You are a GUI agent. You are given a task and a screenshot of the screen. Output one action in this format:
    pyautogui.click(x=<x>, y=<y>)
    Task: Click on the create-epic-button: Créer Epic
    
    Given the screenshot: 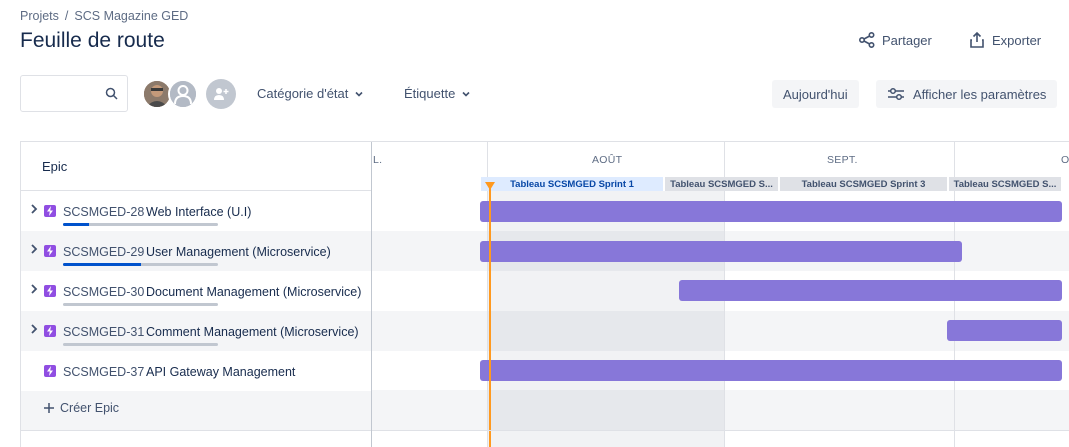 What is the action you would take?
    pyautogui.click(x=81, y=408)
    